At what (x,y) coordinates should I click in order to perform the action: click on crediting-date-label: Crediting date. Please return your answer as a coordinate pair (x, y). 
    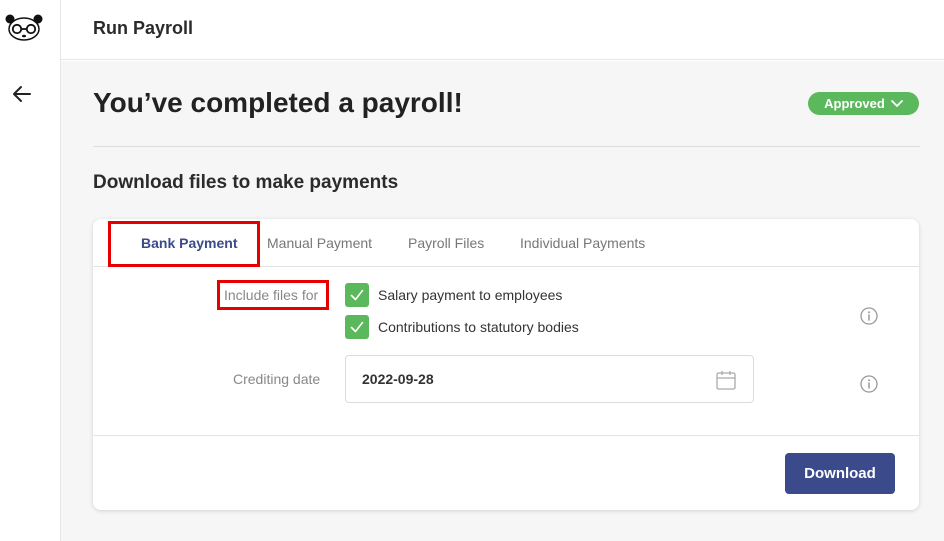
    Looking at the image, I should click on (277, 379).